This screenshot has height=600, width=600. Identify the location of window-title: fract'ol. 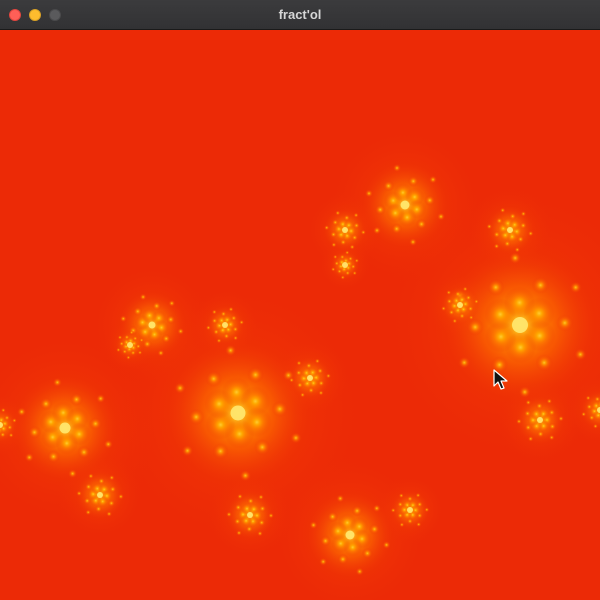
(300, 14).